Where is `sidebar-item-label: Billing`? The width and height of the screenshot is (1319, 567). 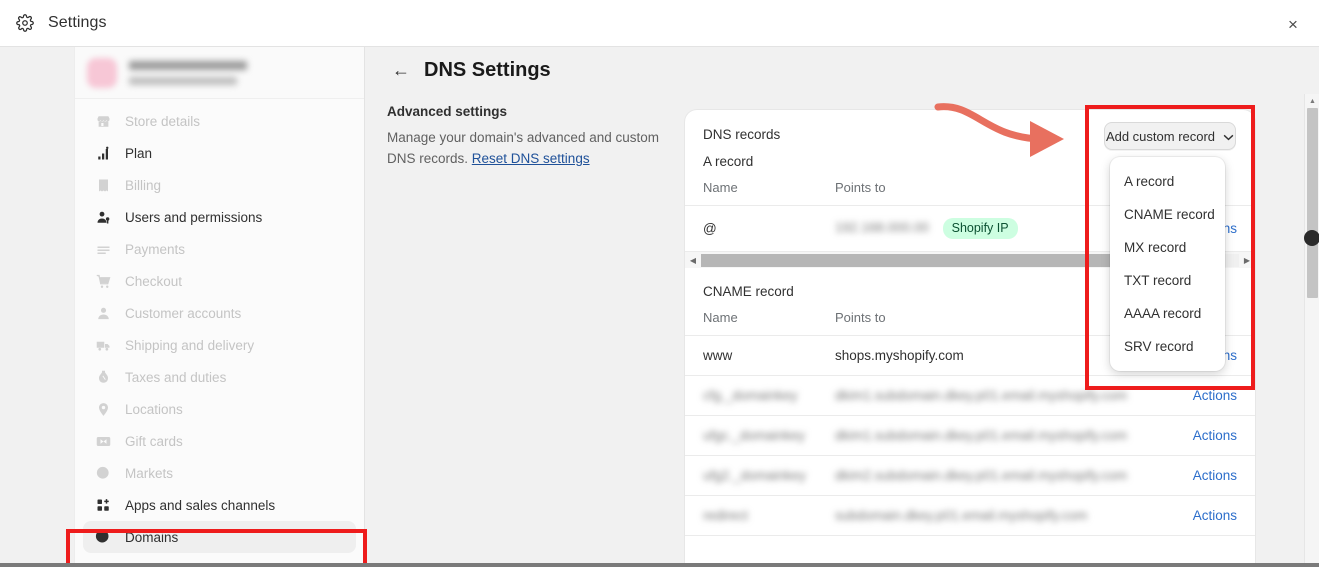 sidebar-item-label: Billing is located at coordinates (143, 185).